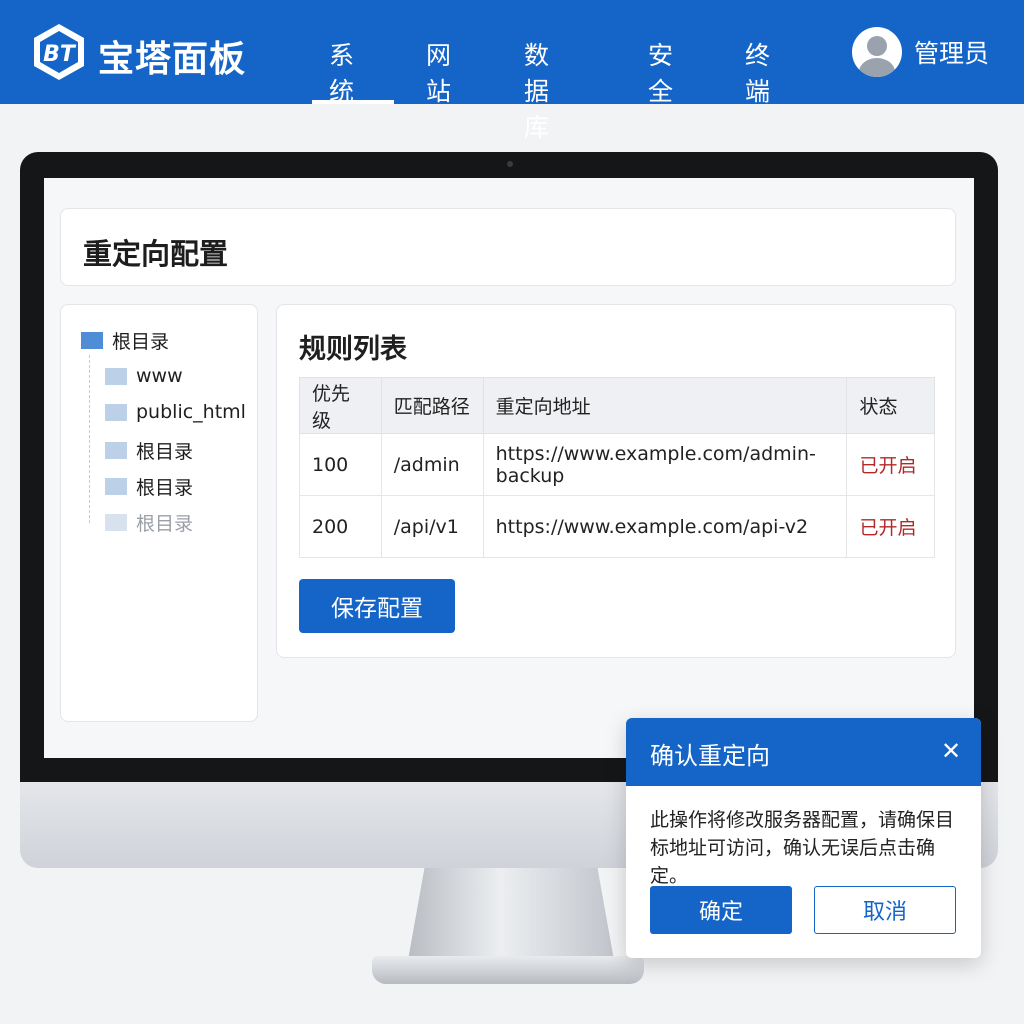  Describe the element at coordinates (802, 848) in the screenshot. I see `dialog-message: 此操作将修改服务器配置，请确保目标地址可访问，确认无误后点击确定。` at that location.